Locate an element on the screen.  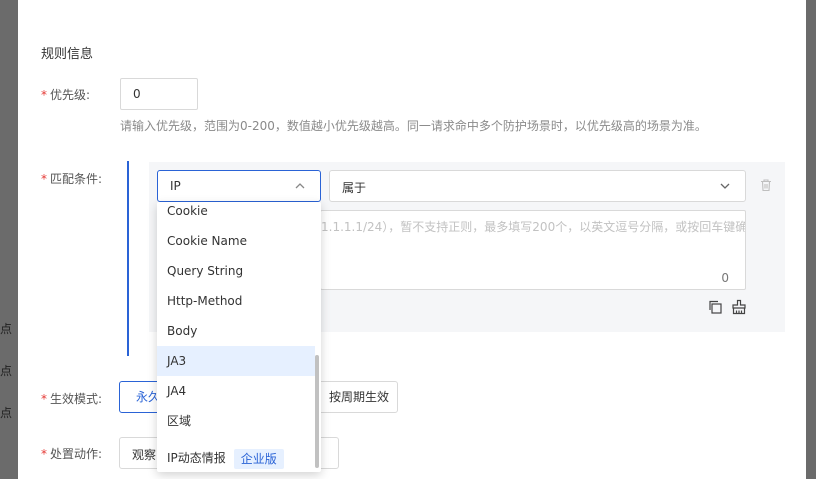
action-select-value: 观察 is located at coordinates (144, 455).